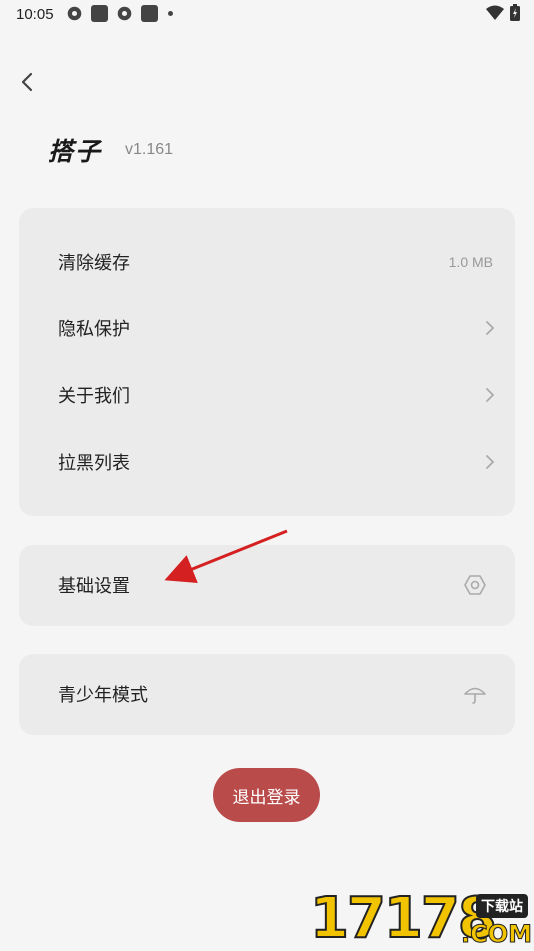 The image size is (534, 951). Describe the element at coordinates (35, 14) in the screenshot. I see `status-time: 10:05` at that location.